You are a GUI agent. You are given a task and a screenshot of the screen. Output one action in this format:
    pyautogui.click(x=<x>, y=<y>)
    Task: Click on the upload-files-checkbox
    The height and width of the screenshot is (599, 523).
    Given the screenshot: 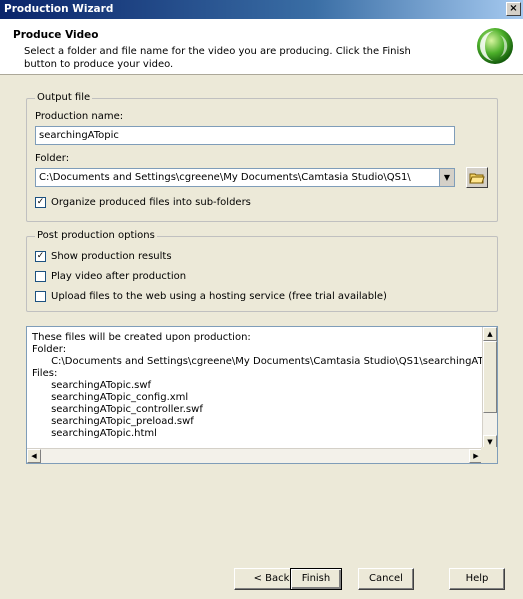 What is the action you would take?
    pyautogui.click(x=40, y=296)
    